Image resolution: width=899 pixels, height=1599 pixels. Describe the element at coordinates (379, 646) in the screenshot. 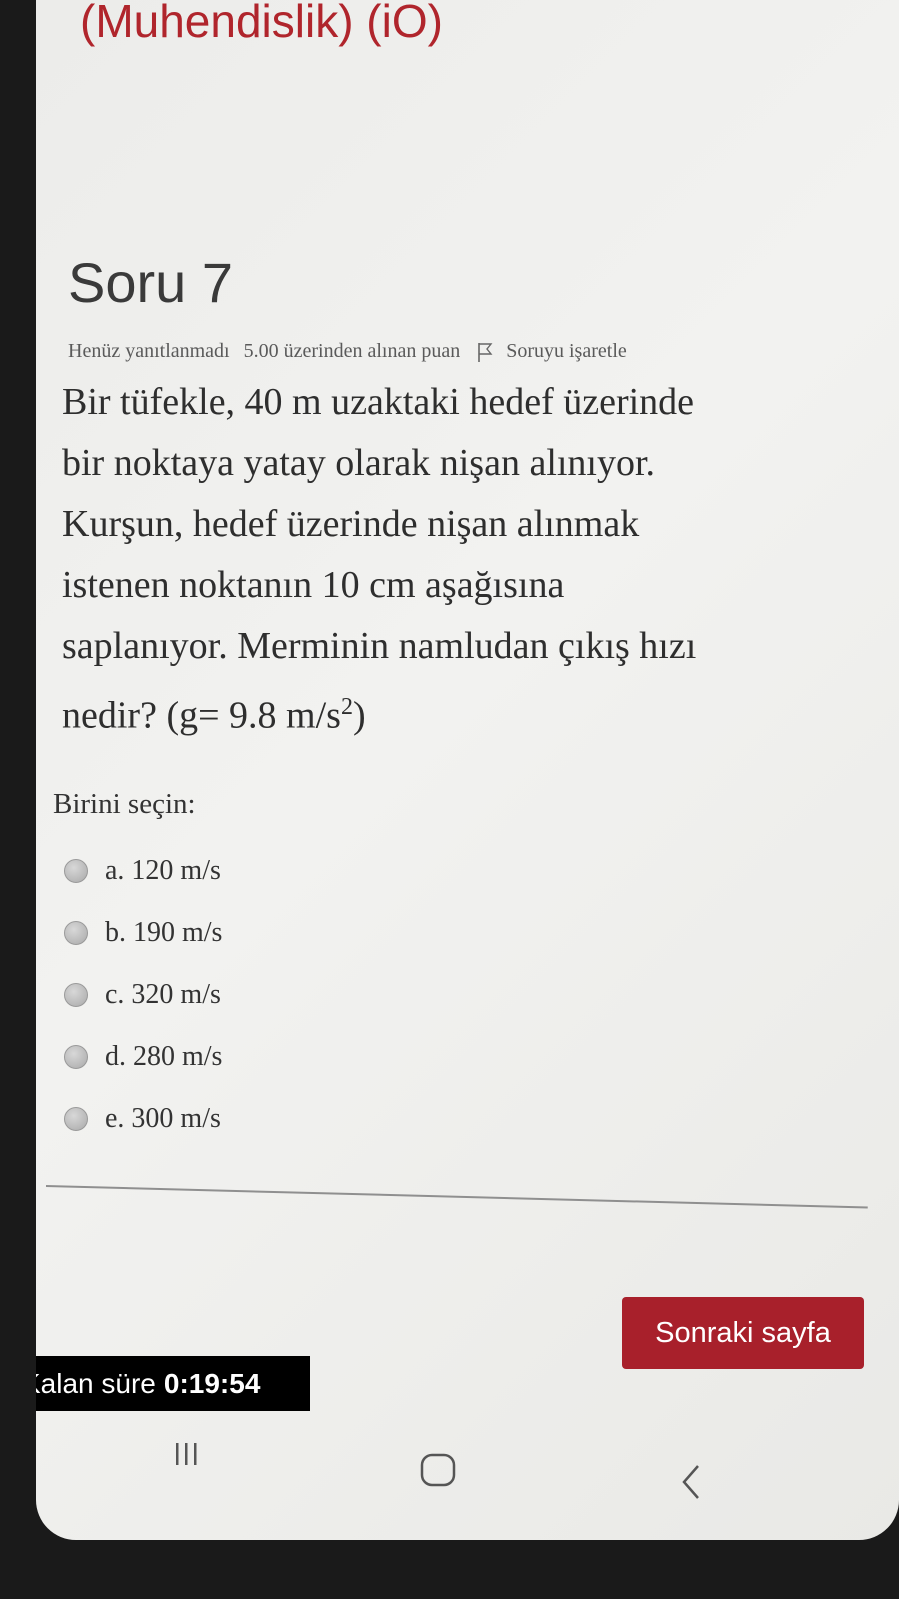

I see `question-line: saplanıyor. Merminin namludan çıkış hızı` at that location.